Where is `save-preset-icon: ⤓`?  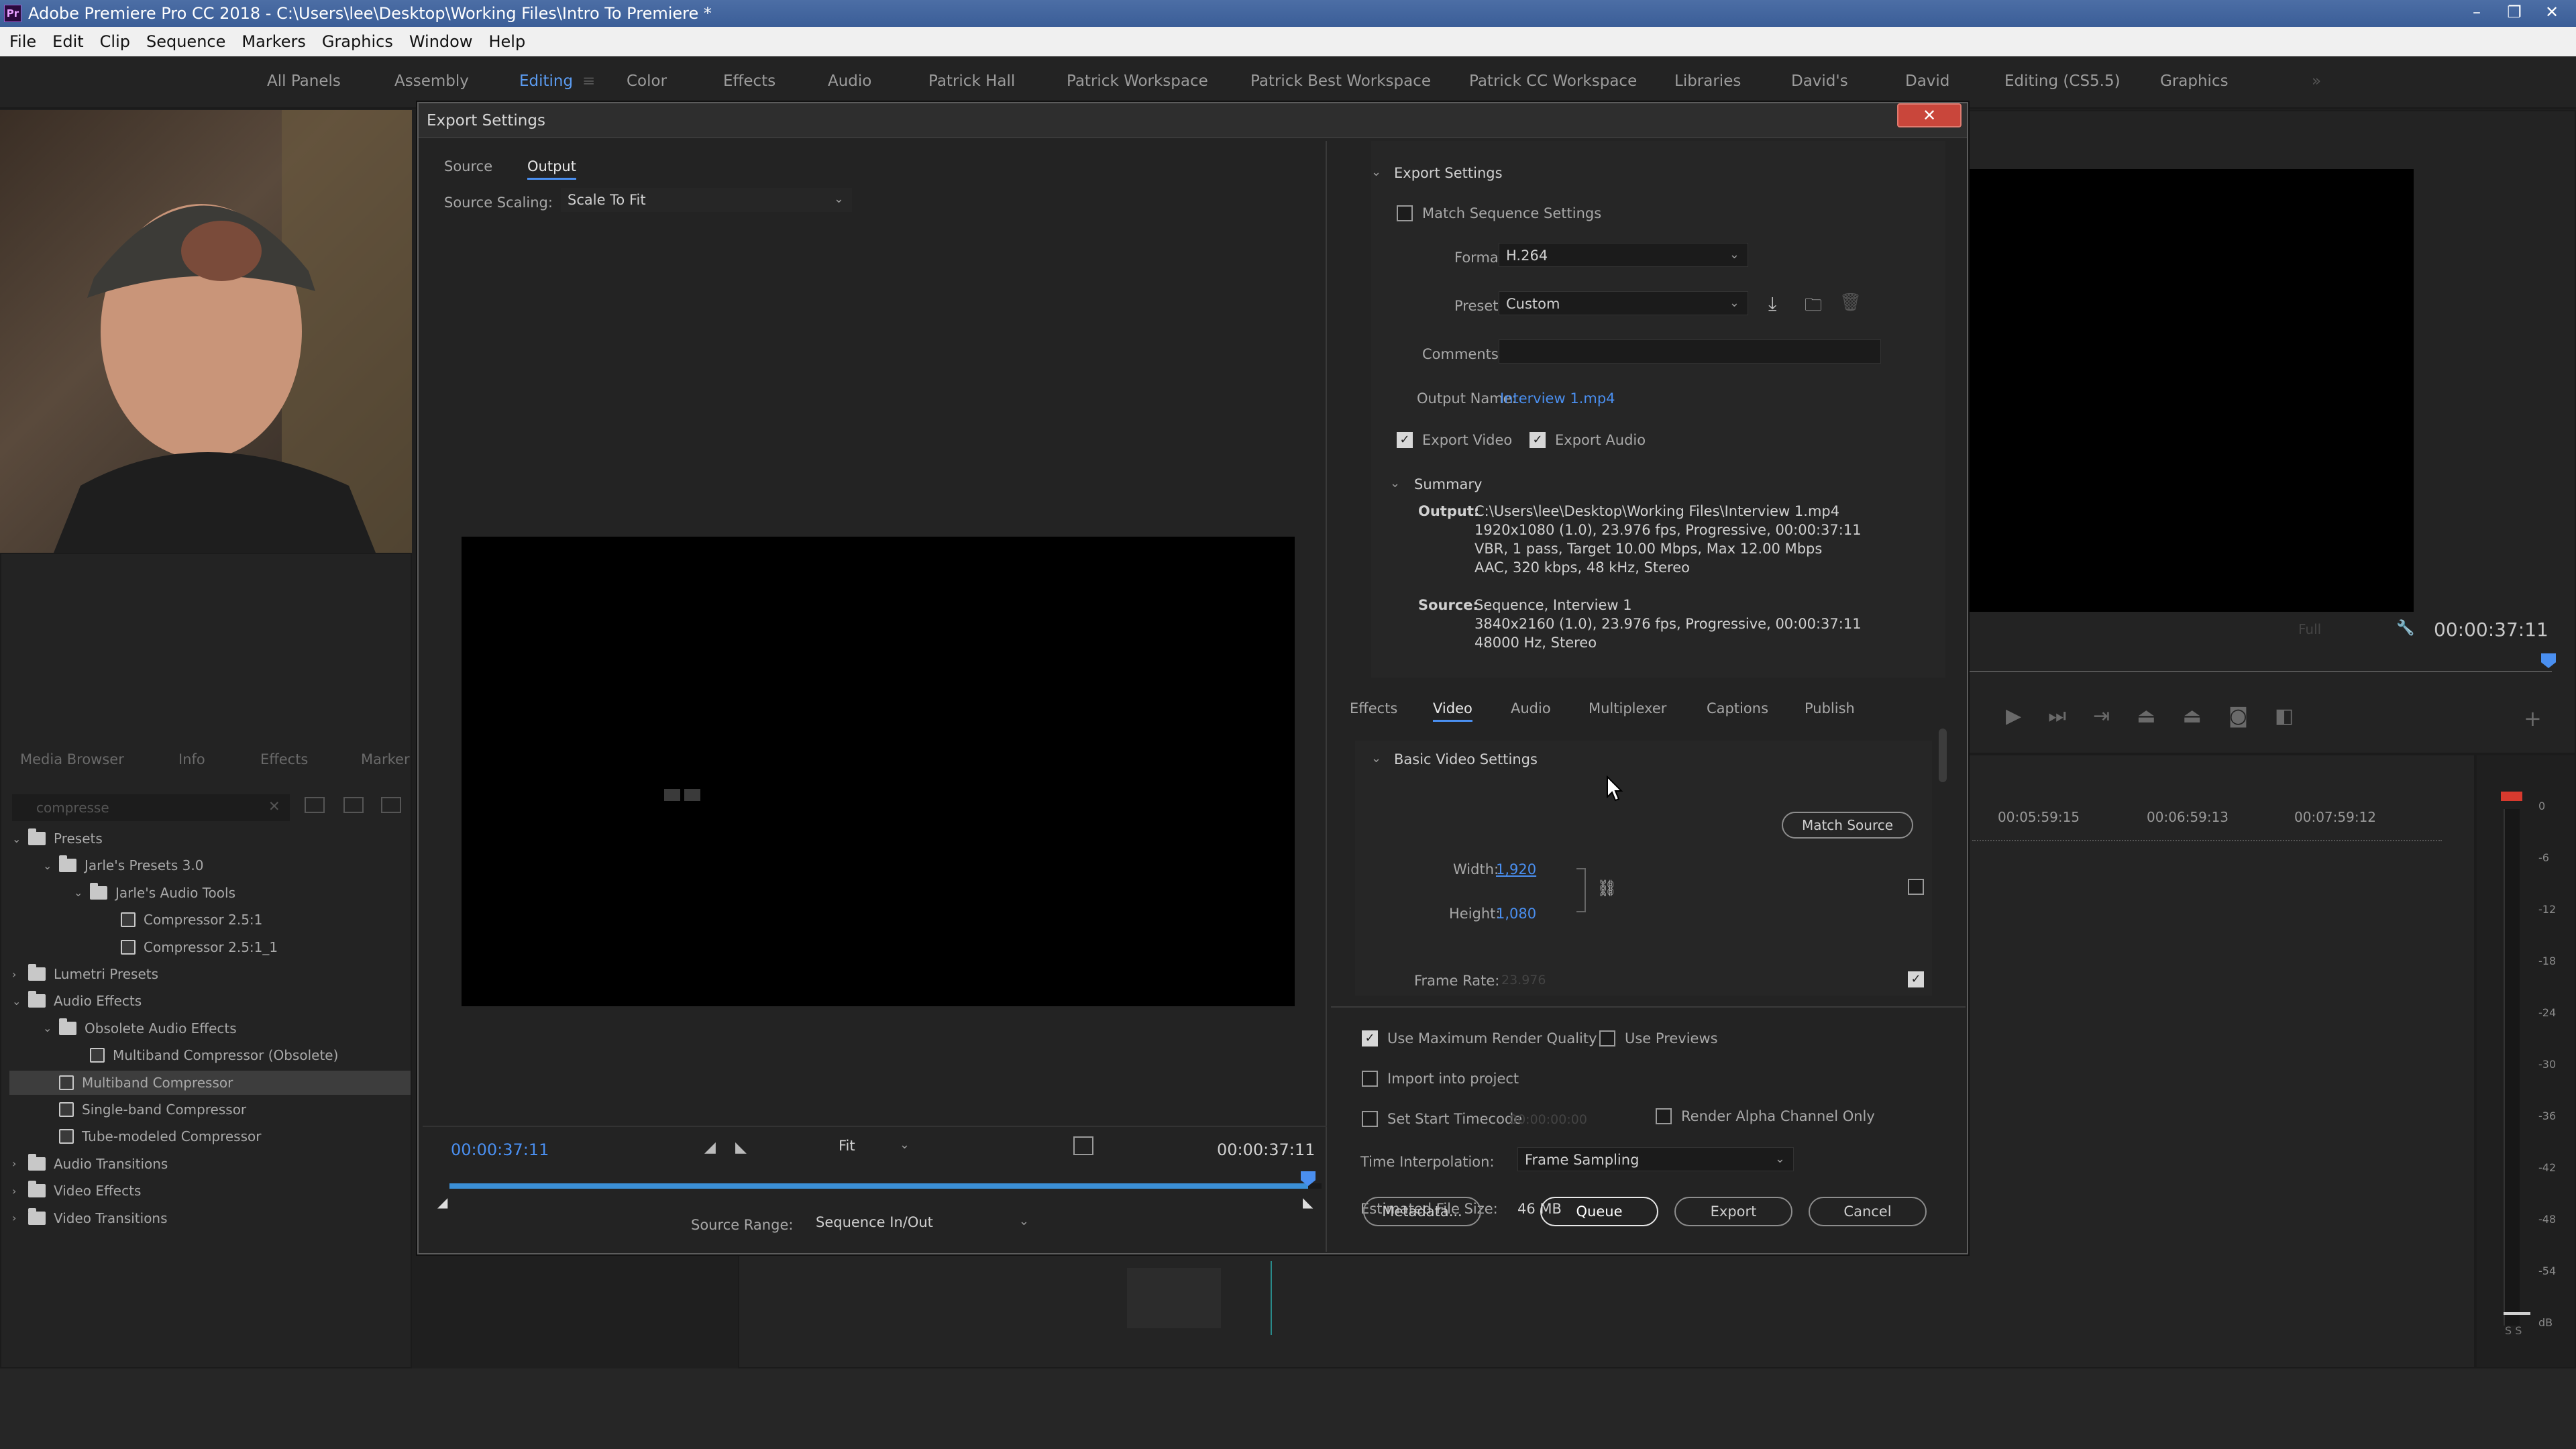 save-preset-icon: ⤓ is located at coordinates (1772, 303).